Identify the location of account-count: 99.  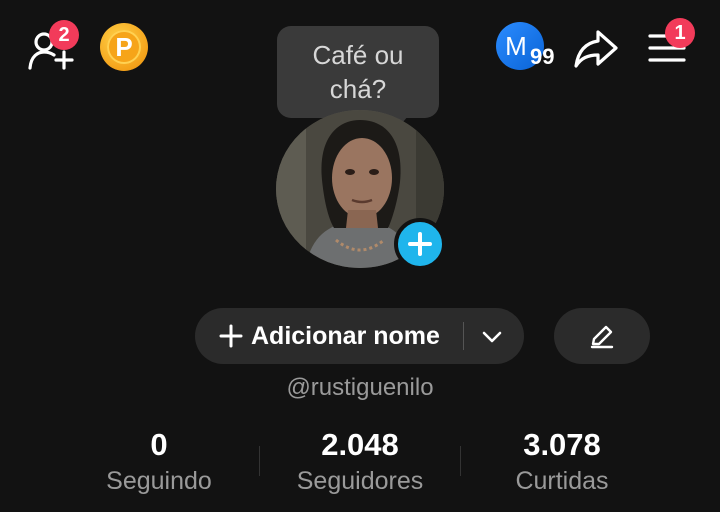
(542, 56).